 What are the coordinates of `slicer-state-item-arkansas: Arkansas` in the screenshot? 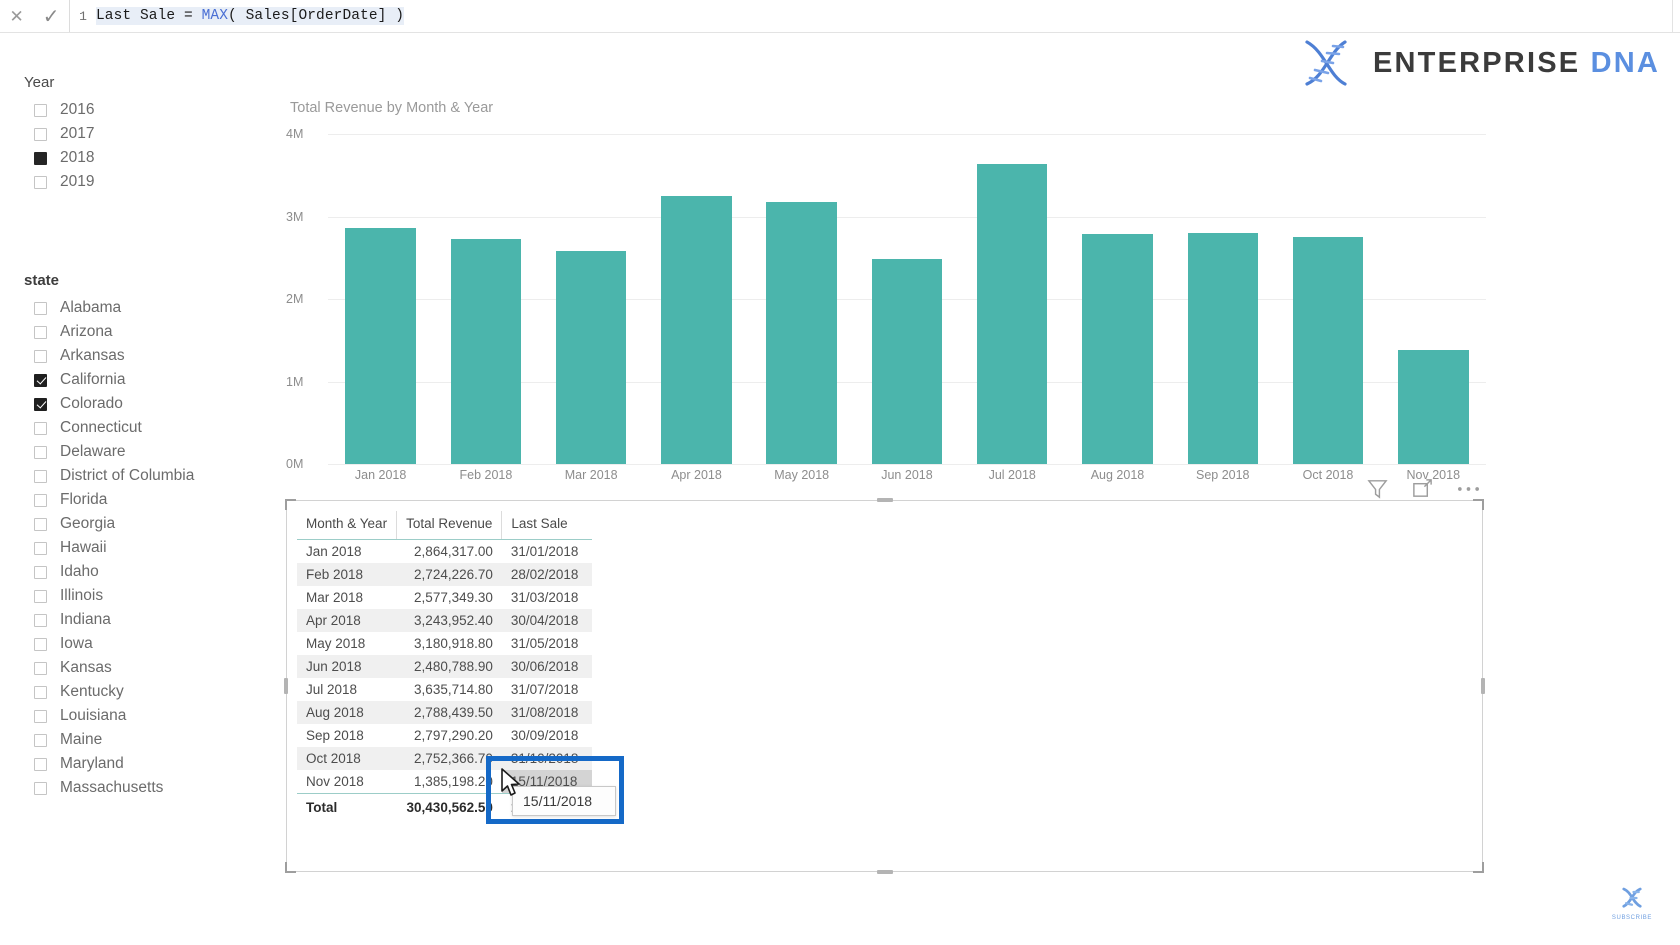 It's located at (109, 356).